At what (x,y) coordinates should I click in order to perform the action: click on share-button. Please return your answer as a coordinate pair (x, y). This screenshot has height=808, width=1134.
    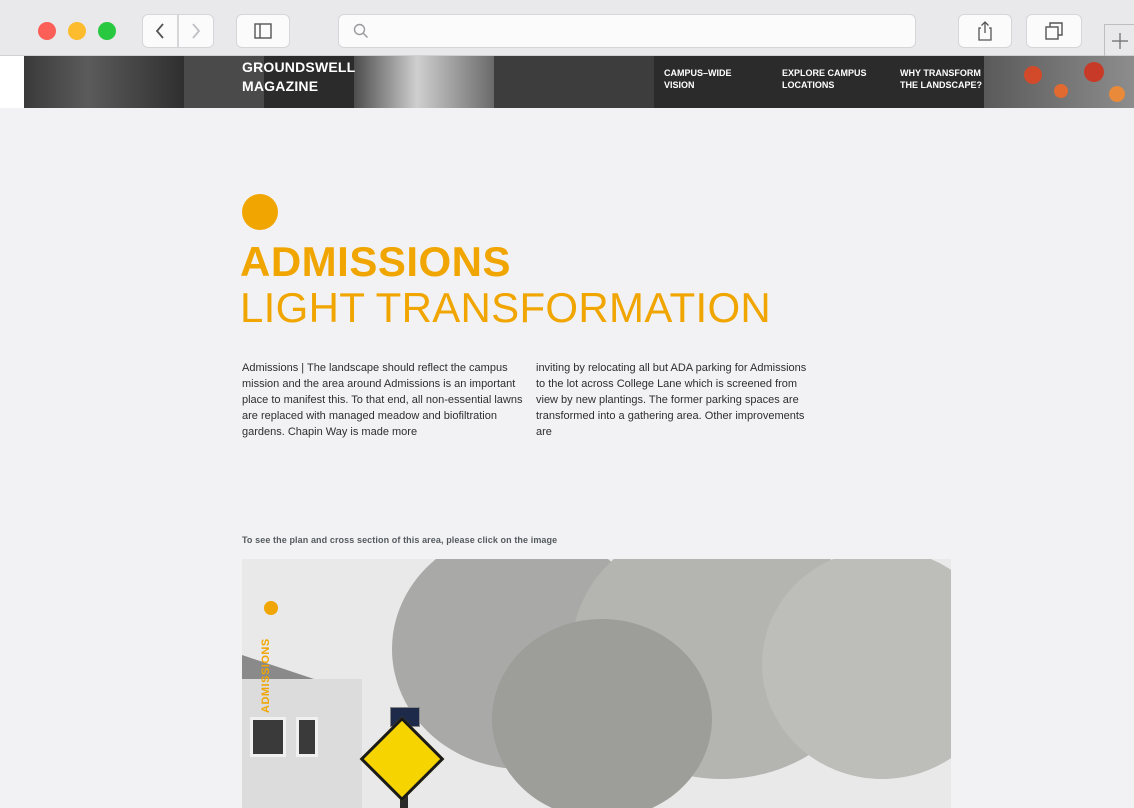
    Looking at the image, I should click on (985, 31).